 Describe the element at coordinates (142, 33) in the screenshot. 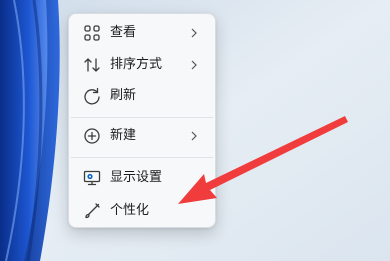

I see `menu-item-view: 查看` at that location.